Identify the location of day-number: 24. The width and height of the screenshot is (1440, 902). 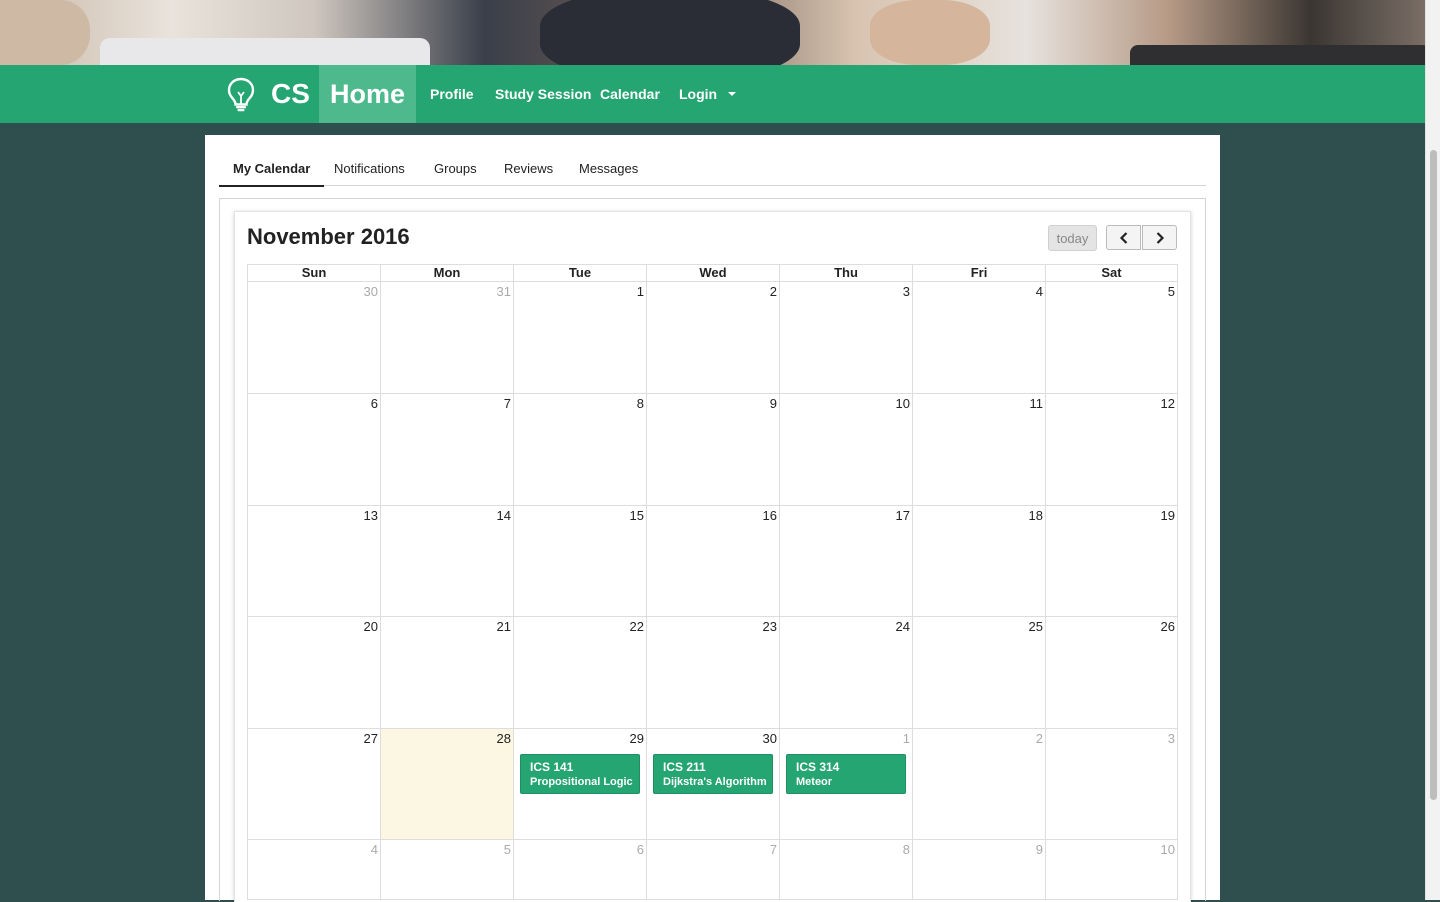
(902, 626).